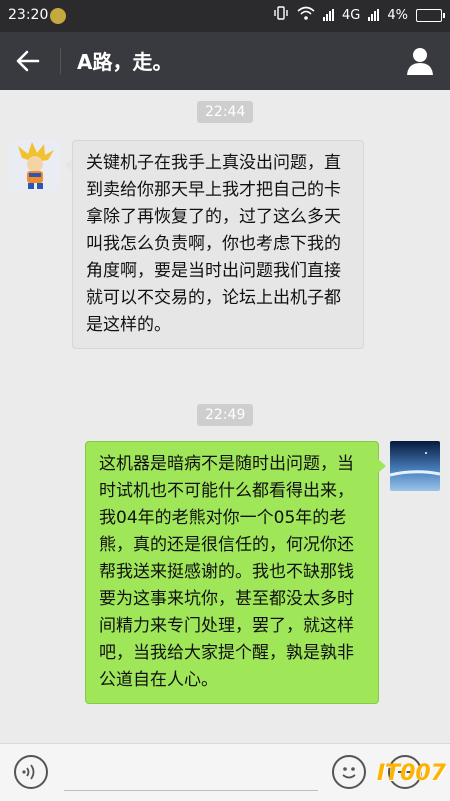  What do you see at coordinates (397, 15) in the screenshot?
I see `battery-percent: 4%` at bounding box center [397, 15].